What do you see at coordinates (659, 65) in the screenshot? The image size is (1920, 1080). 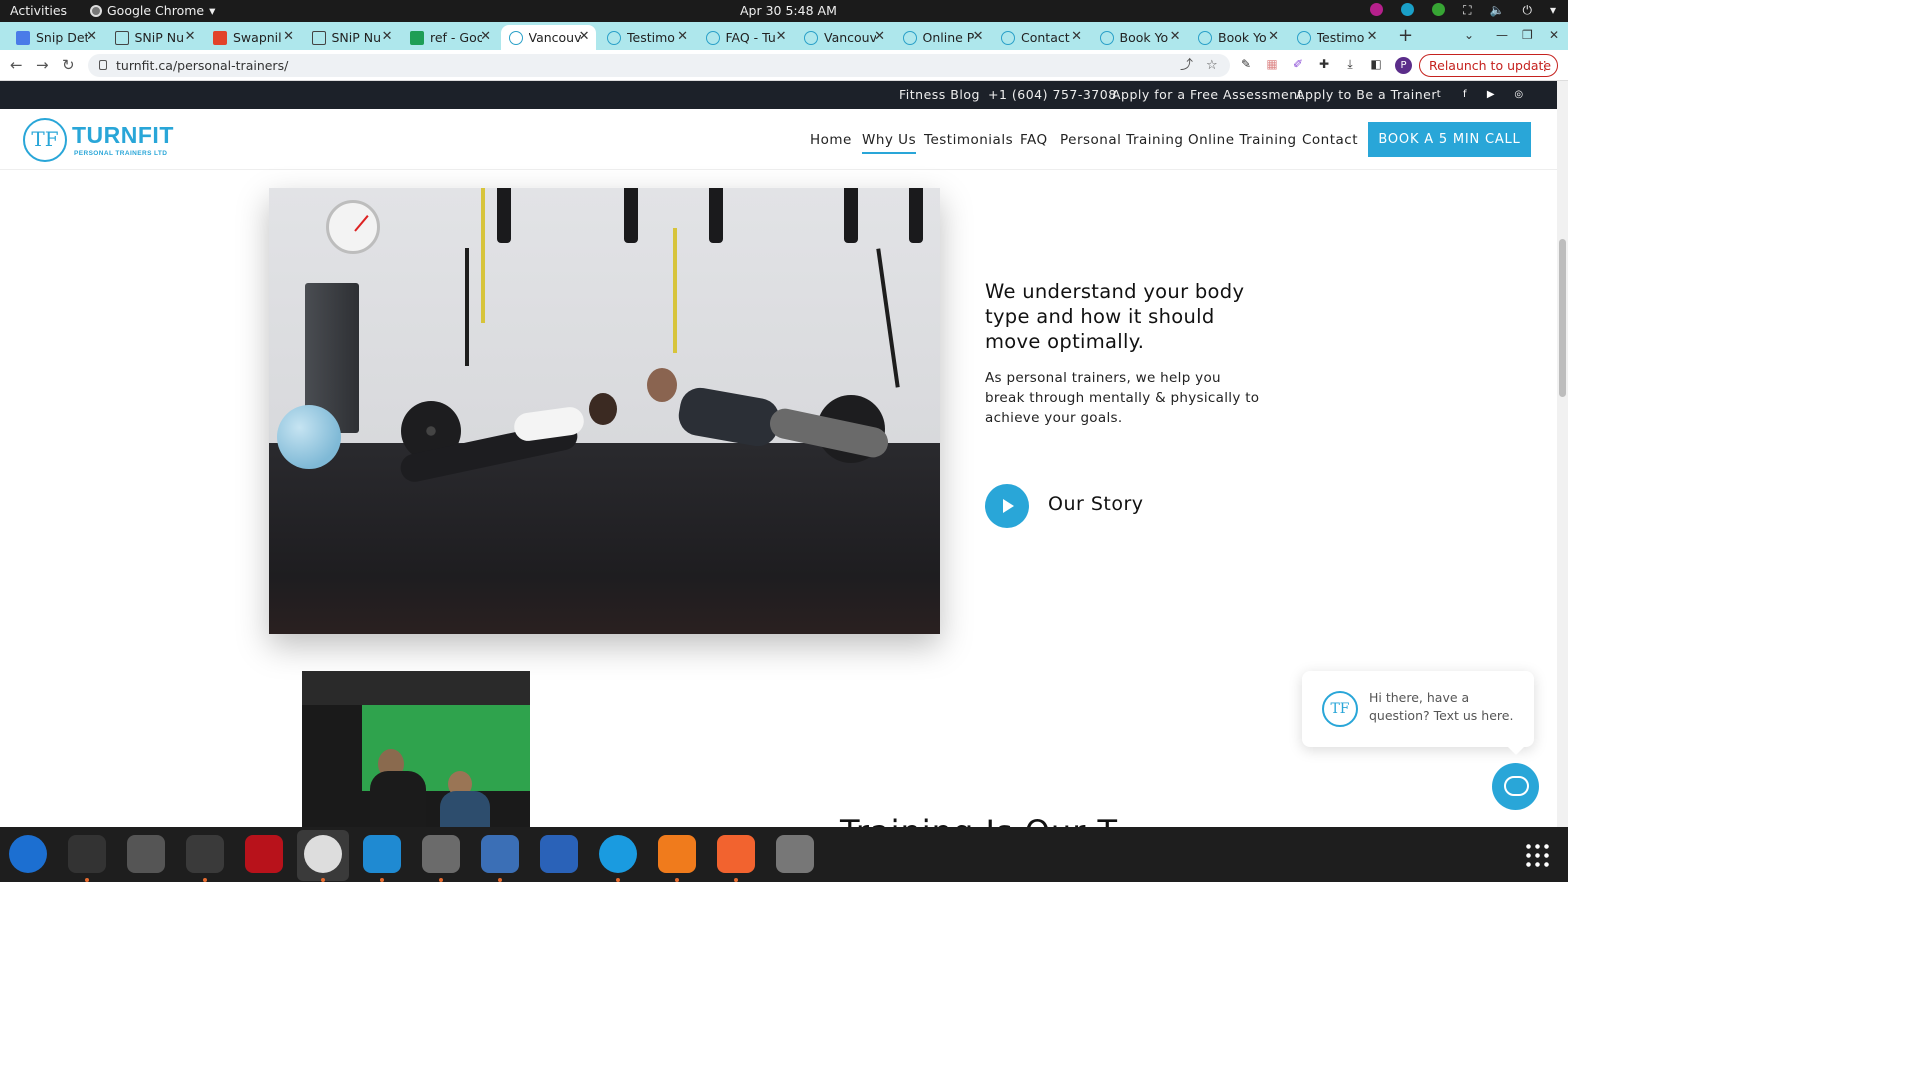 I see `address-bar: turnfit.ca/personal-trainers/ ⤴ ☆` at bounding box center [659, 65].